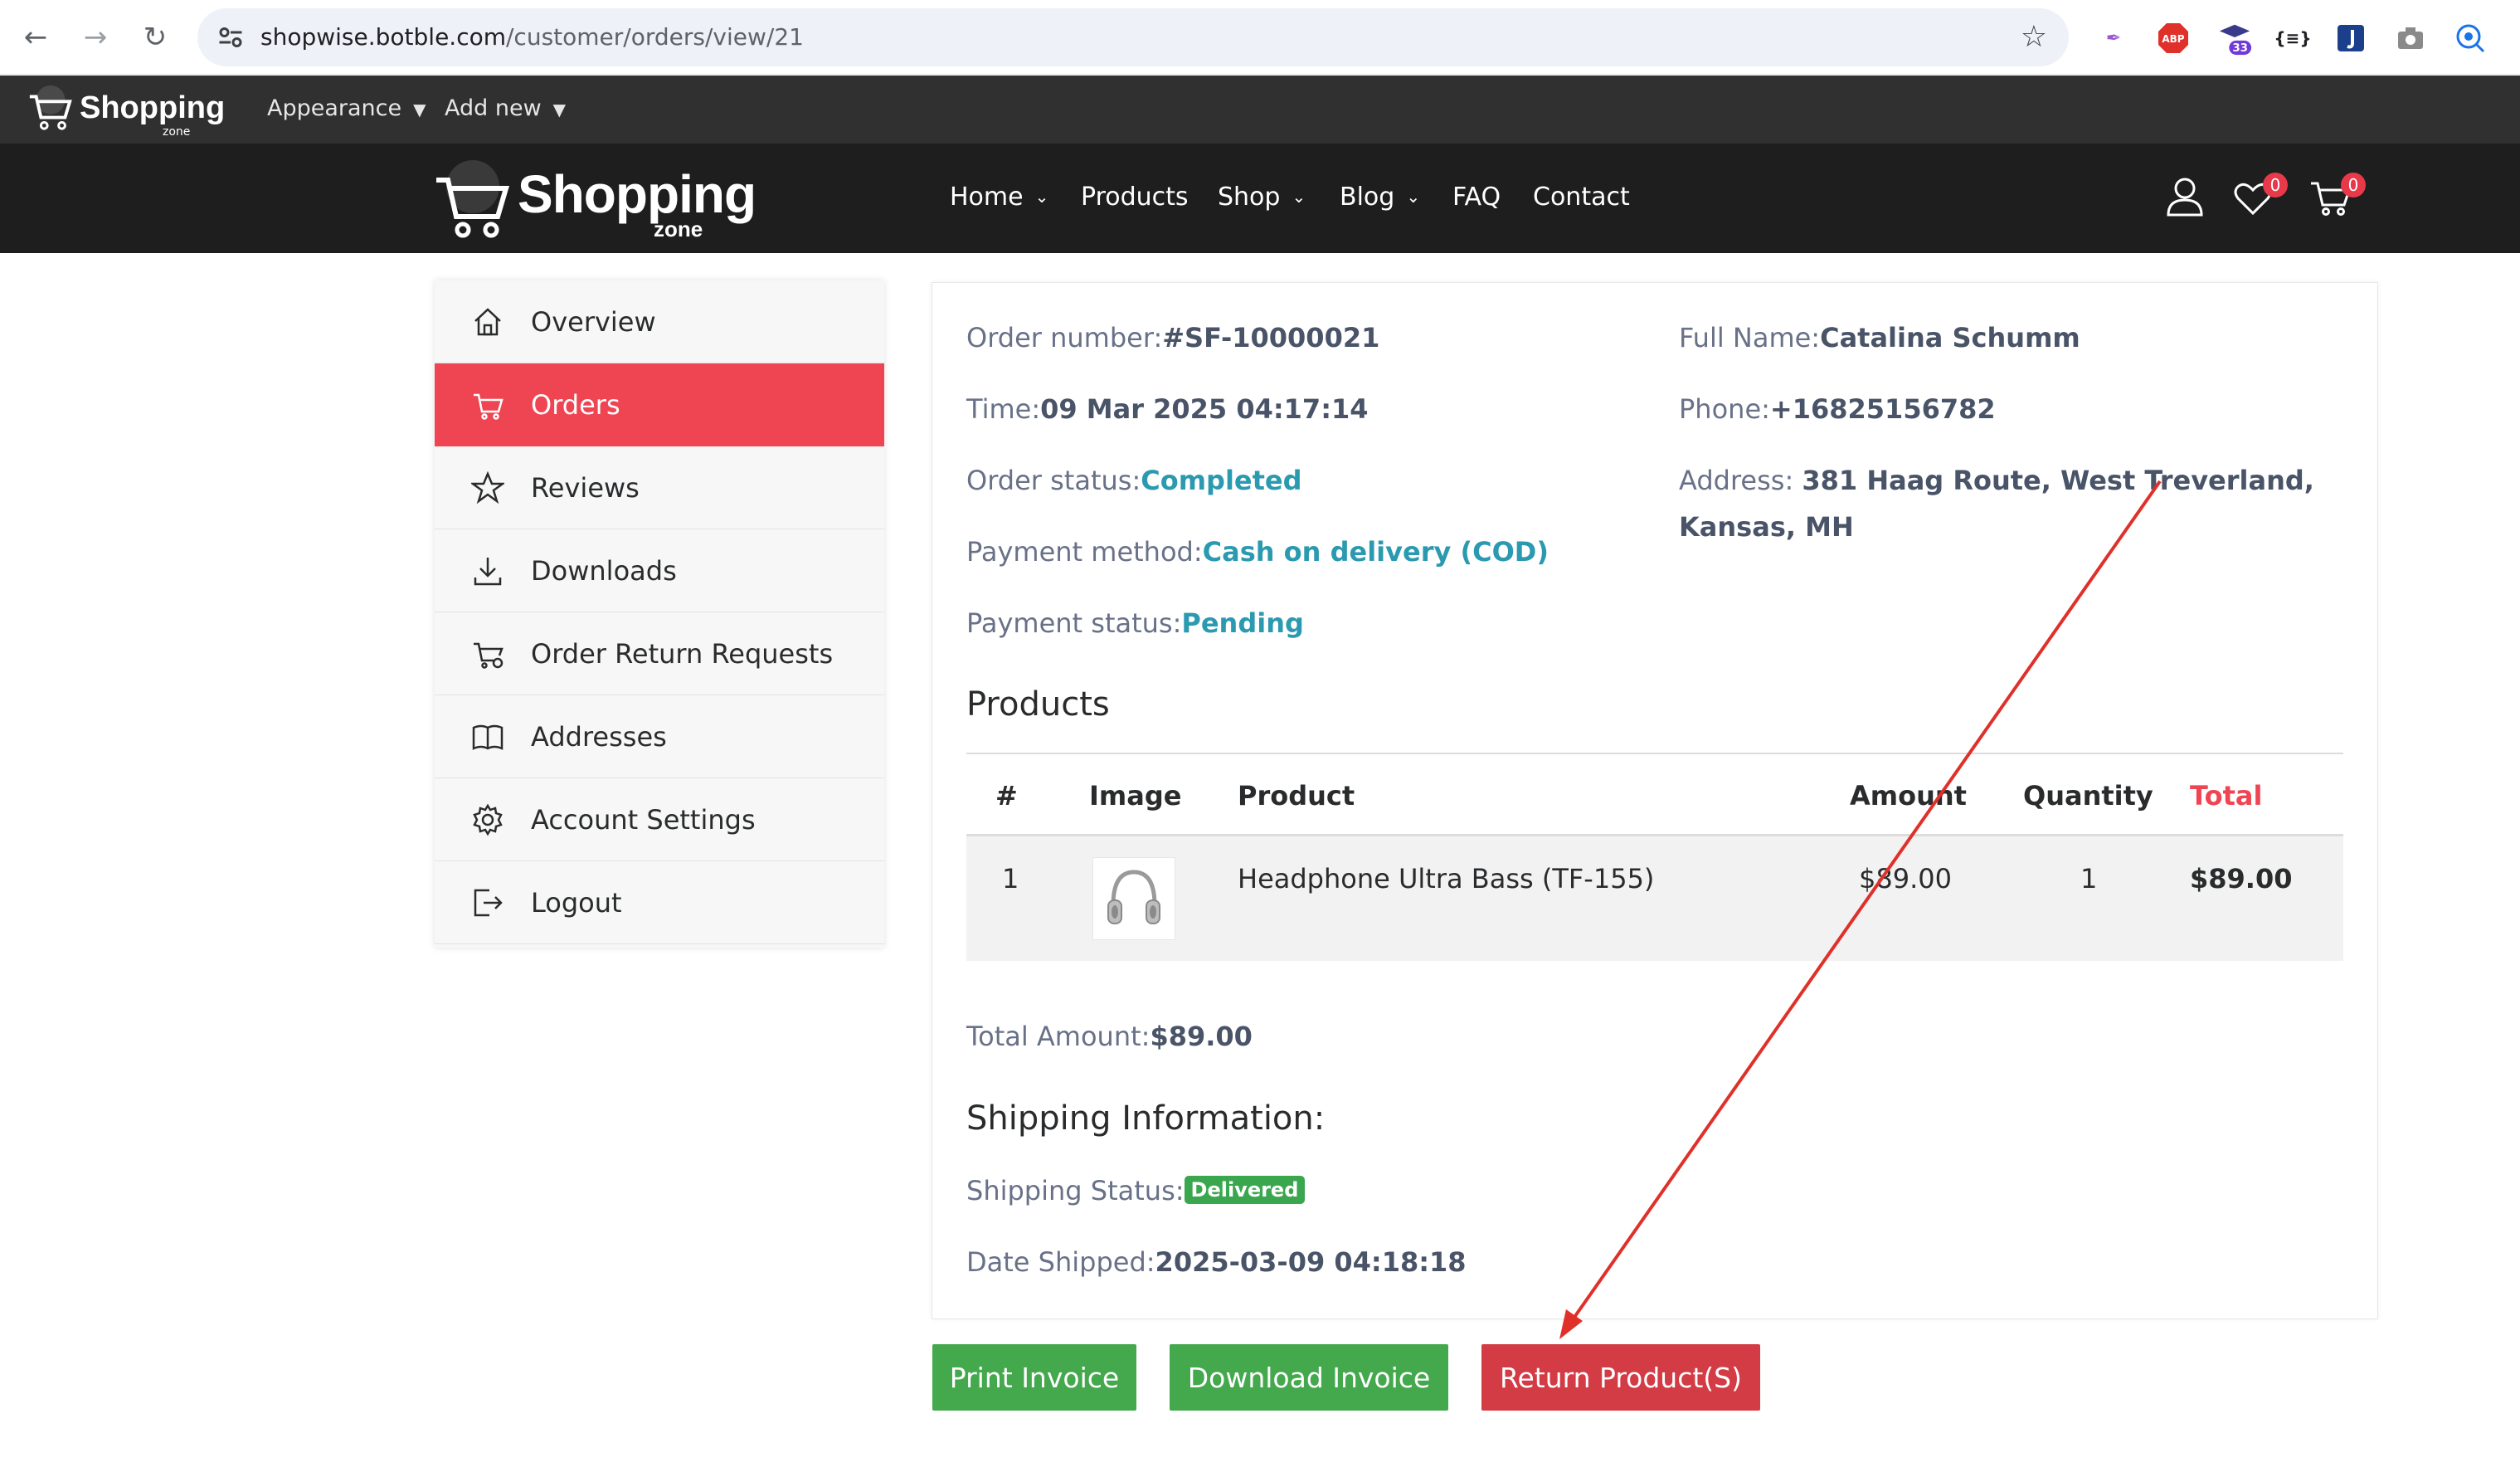 The width and height of the screenshot is (2520, 1472). I want to click on nav-blog: Blog ⌄, so click(1380, 197).